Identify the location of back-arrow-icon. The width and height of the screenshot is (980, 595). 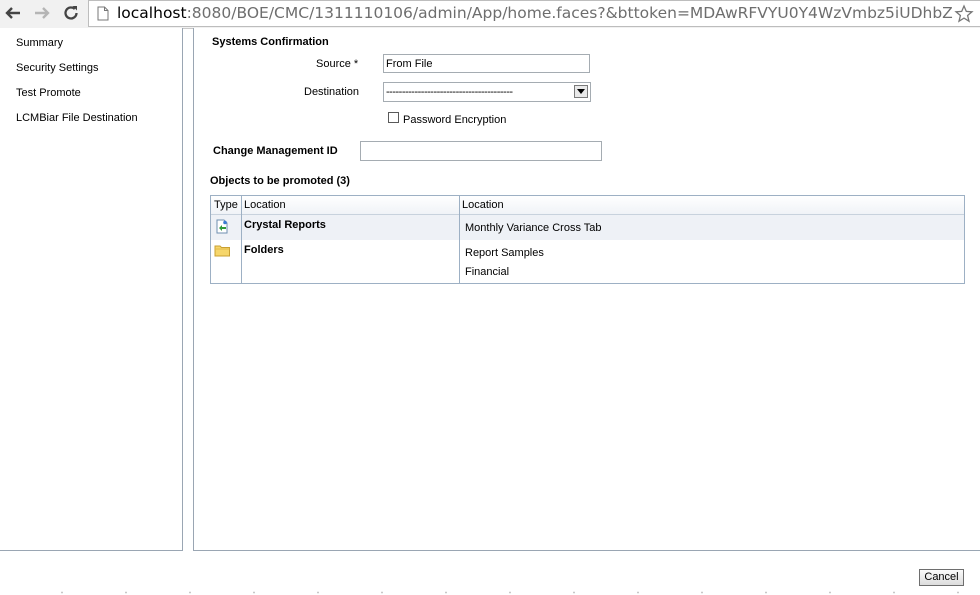
(12, 13).